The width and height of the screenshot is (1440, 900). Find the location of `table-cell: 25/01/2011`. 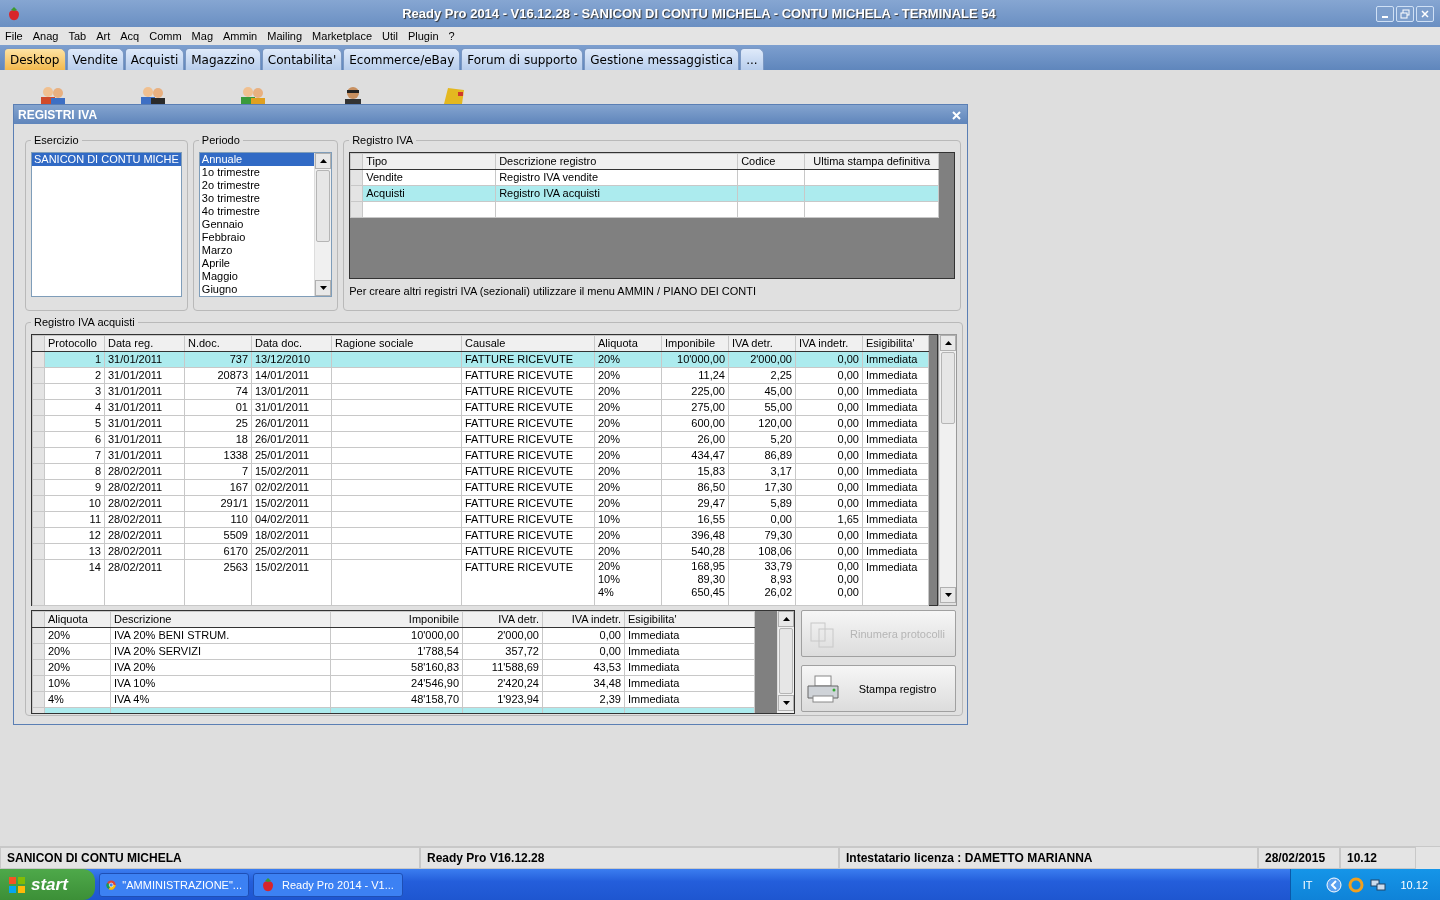

table-cell: 25/01/2011 is located at coordinates (291, 455).